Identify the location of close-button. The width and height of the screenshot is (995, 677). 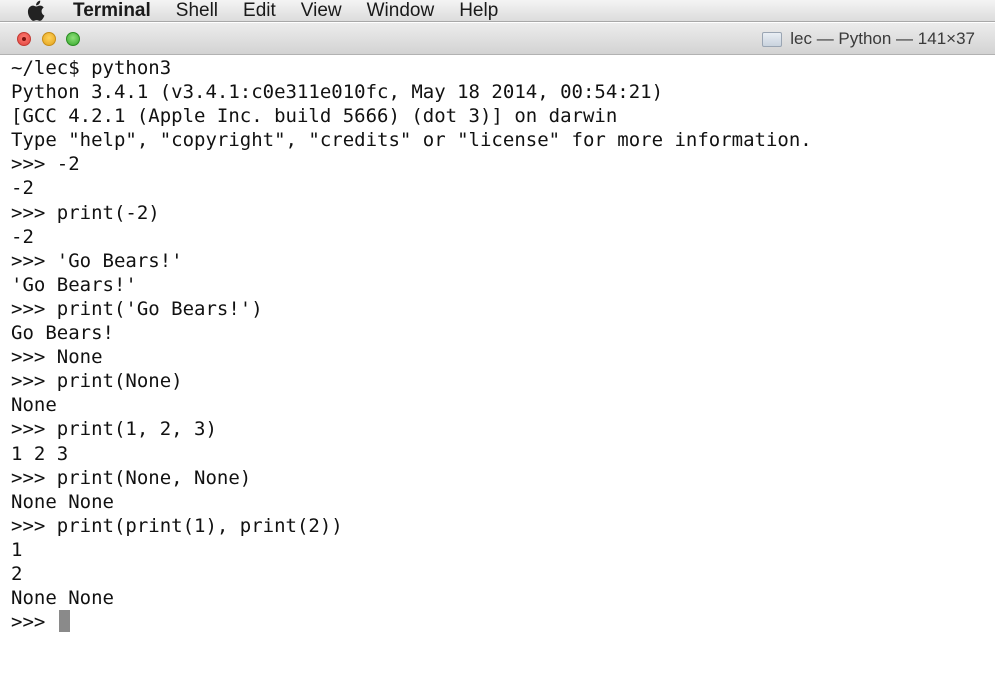
(24, 39).